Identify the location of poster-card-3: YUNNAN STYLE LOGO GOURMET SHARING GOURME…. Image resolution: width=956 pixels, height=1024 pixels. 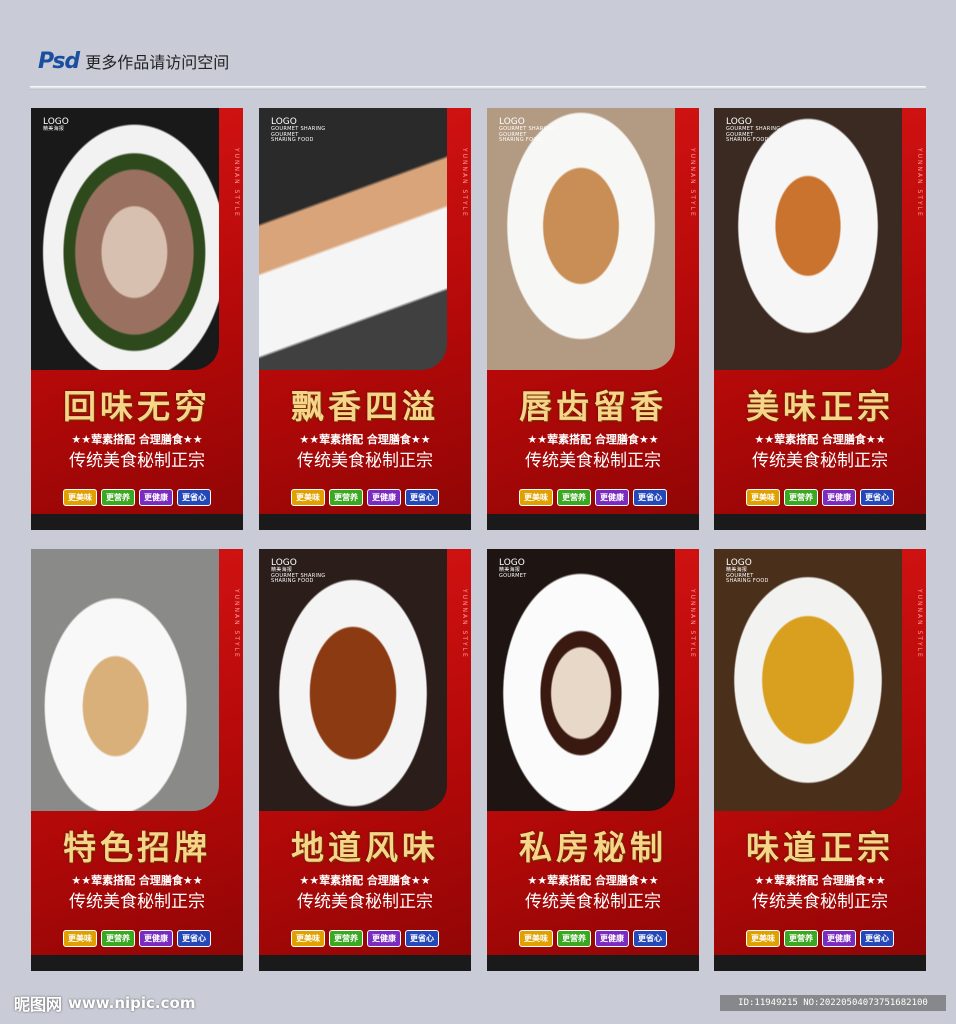
(593, 319).